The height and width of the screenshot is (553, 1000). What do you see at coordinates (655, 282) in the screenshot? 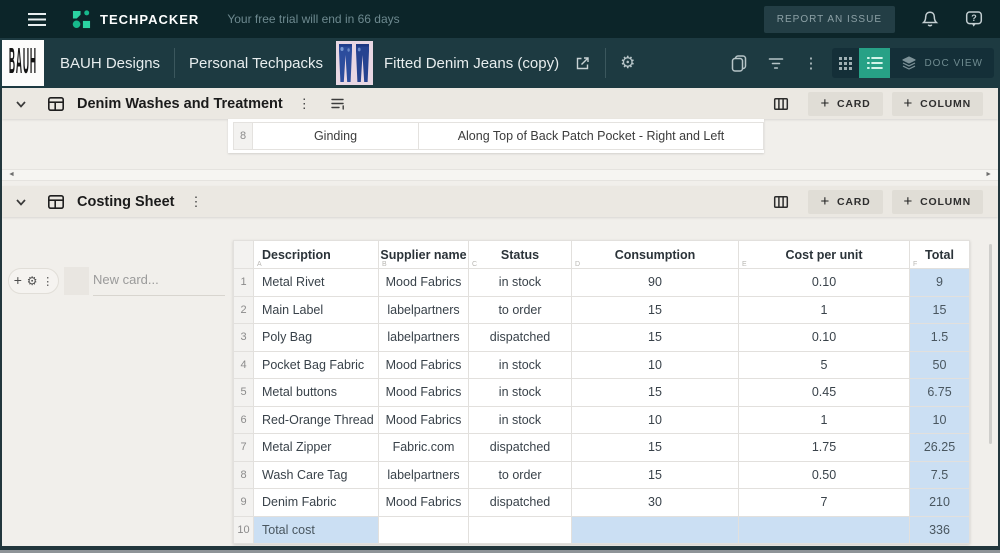
I see `cell-consumption: 90` at bounding box center [655, 282].